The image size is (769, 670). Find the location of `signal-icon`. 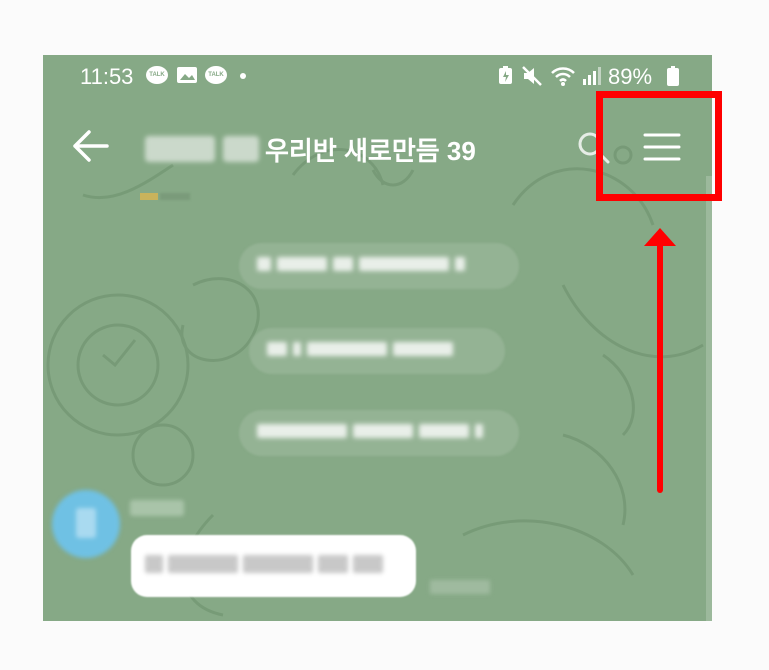

signal-icon is located at coordinates (592, 76).